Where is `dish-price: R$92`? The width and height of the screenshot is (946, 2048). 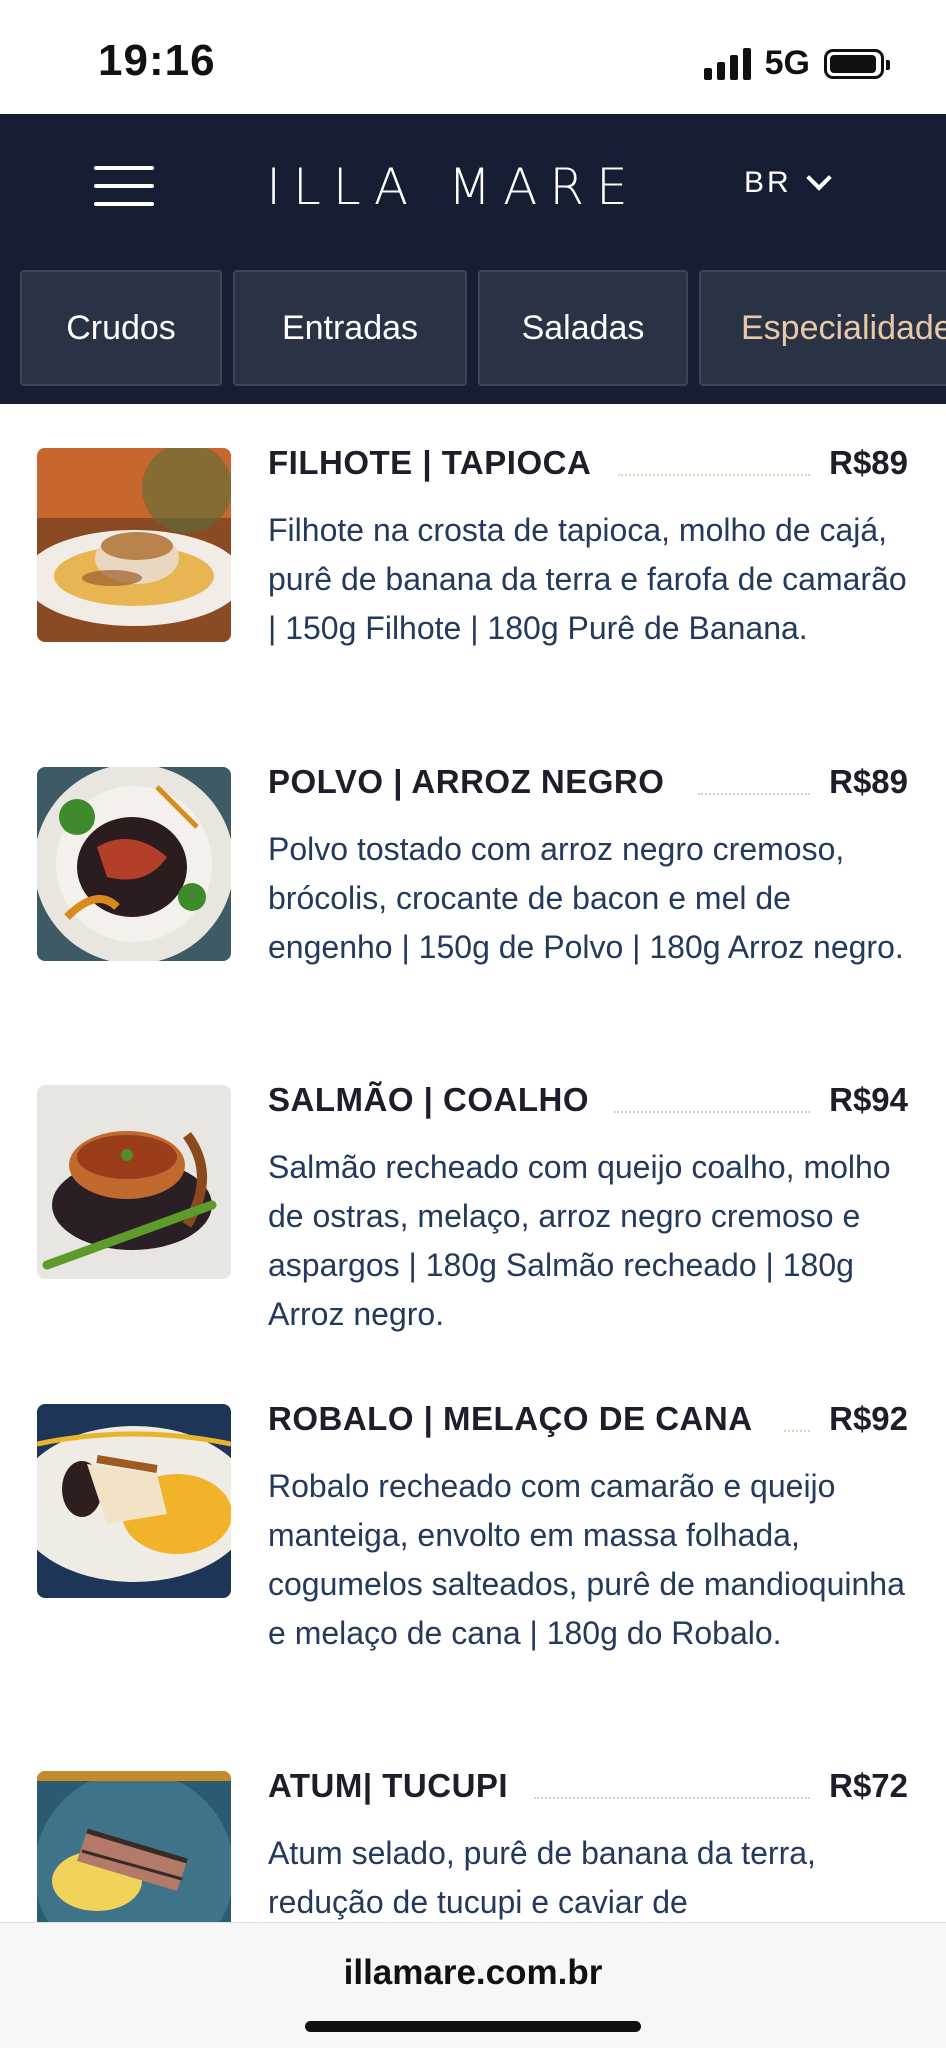
dish-price: R$92 is located at coordinates (868, 1418).